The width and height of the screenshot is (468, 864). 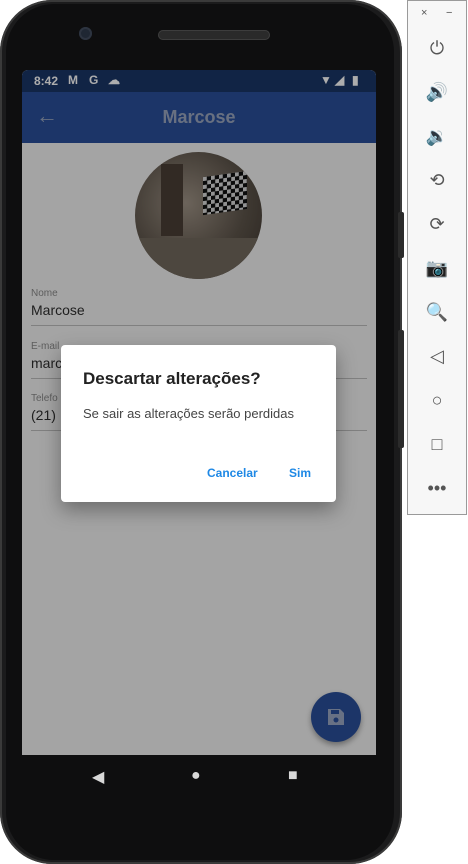 What do you see at coordinates (196, 776) in the screenshot?
I see `nav-home-icon: ●` at bounding box center [196, 776].